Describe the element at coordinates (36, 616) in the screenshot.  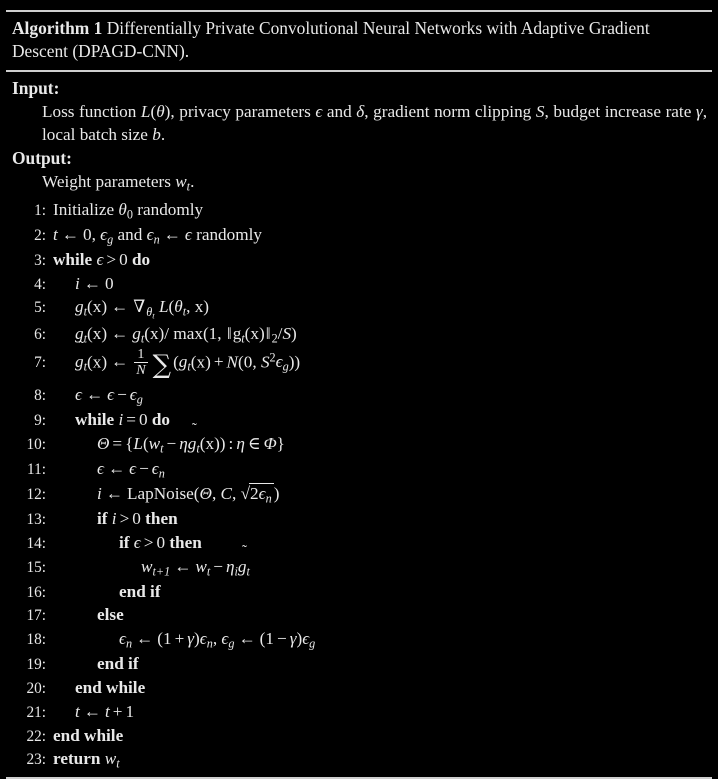
I see `line-number: 17:` at that location.